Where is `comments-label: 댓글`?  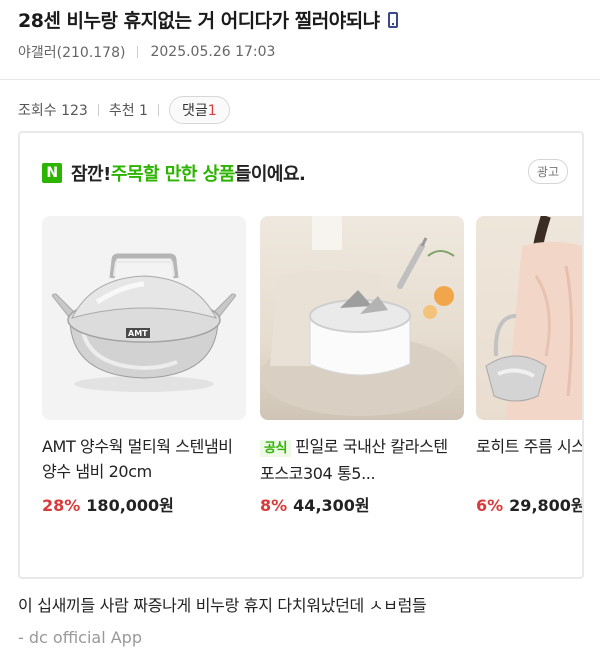
comments-label: 댓글 is located at coordinates (194, 111).